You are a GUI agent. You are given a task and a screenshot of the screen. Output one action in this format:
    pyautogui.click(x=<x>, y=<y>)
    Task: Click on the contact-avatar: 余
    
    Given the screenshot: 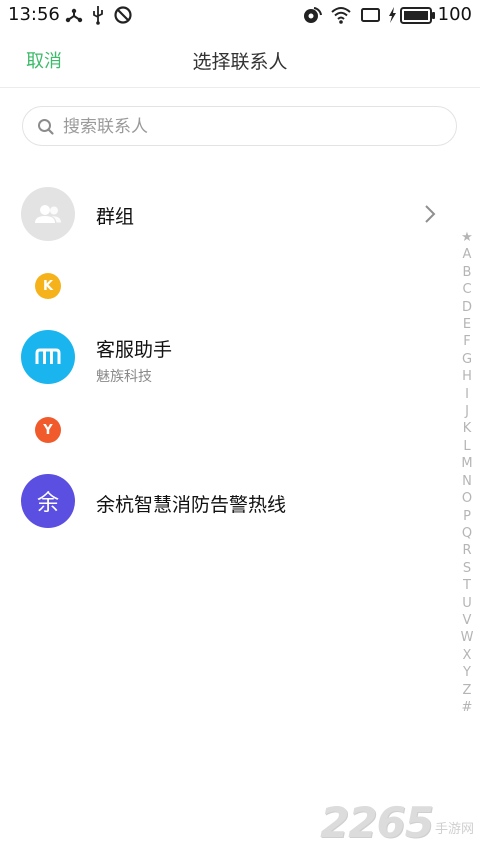 What is the action you would take?
    pyautogui.click(x=48, y=501)
    